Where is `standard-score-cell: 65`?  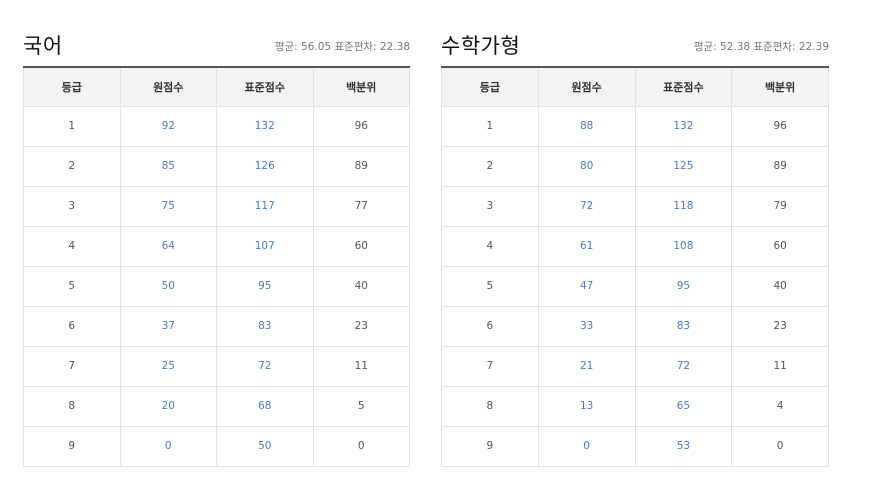 standard-score-cell: 65 is located at coordinates (683, 406).